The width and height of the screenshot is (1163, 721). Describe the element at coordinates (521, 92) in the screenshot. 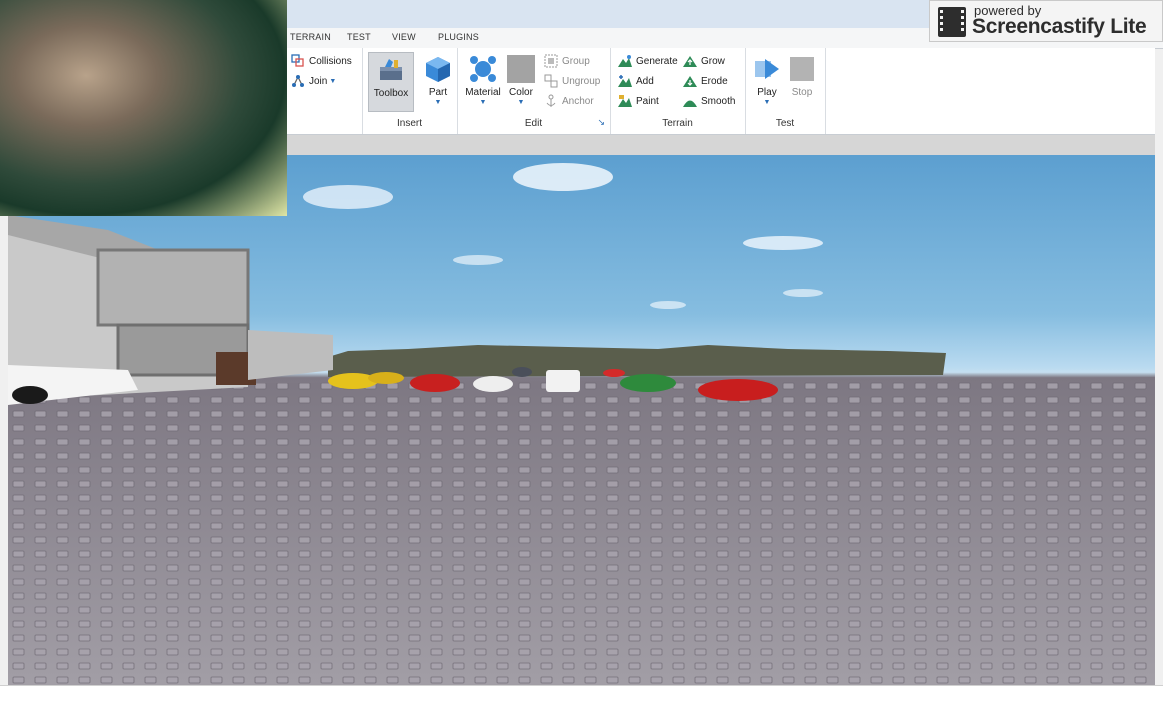

I see `color-label: Color` at that location.